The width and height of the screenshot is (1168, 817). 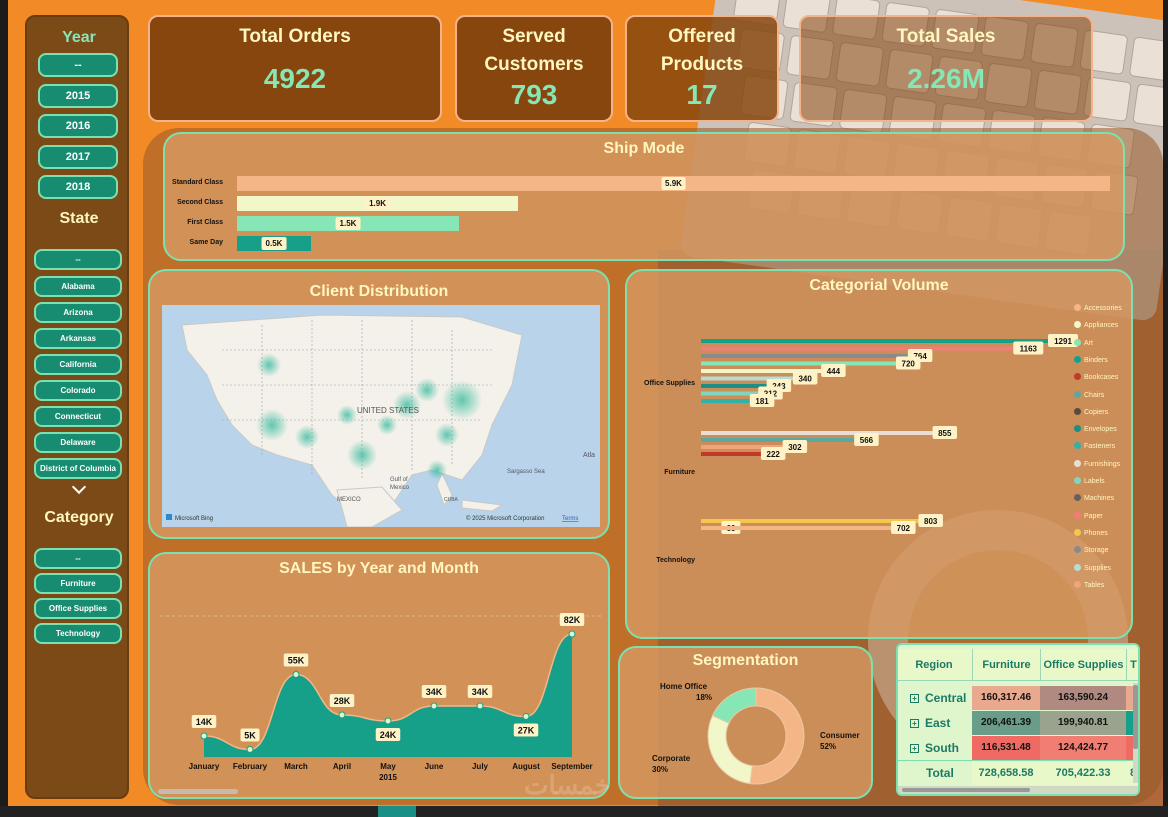 I want to click on legend-item: Supplies, so click(x=1092, y=567).